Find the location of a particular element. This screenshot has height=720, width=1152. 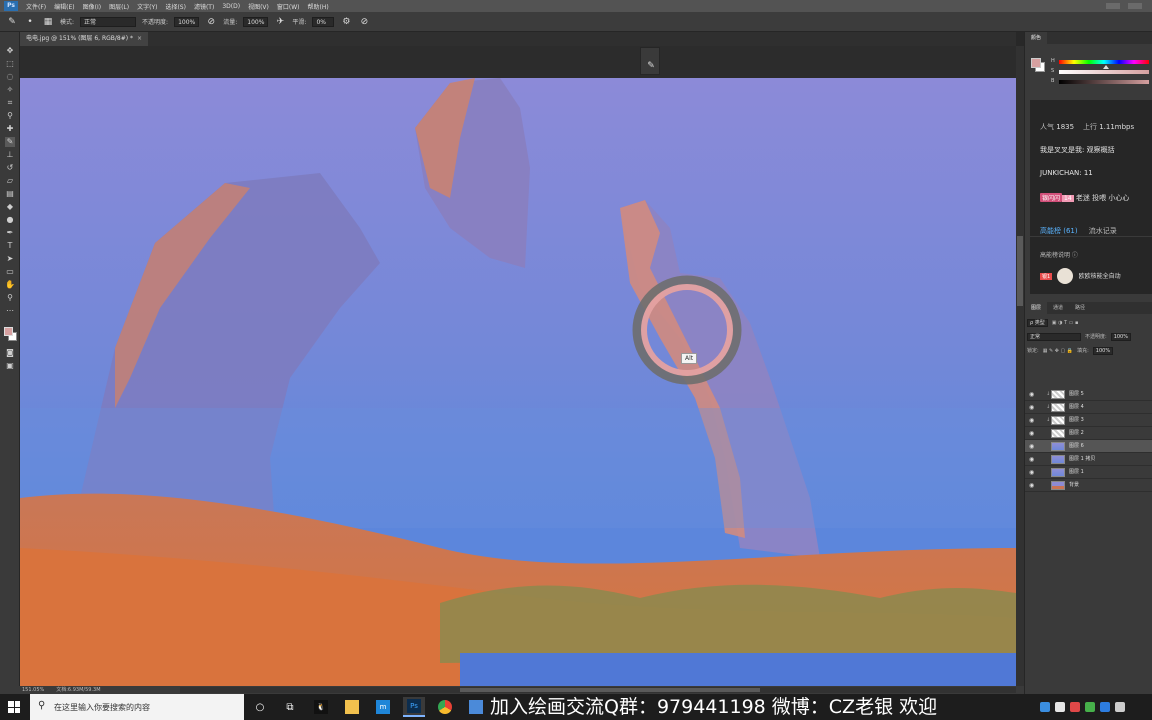

layer-row: ◉ 图层 1 拷贝 is located at coordinates (1088, 459).